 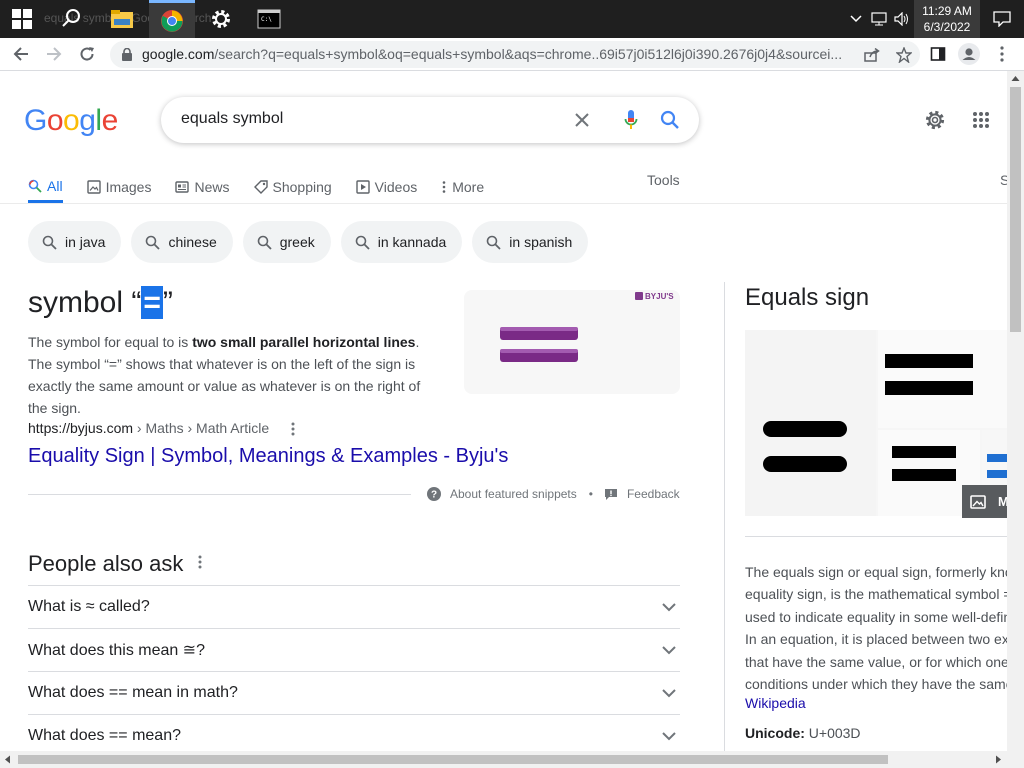 I want to click on result-url: https://byjus.com › Maths › Math Article, so click(x=148, y=428).